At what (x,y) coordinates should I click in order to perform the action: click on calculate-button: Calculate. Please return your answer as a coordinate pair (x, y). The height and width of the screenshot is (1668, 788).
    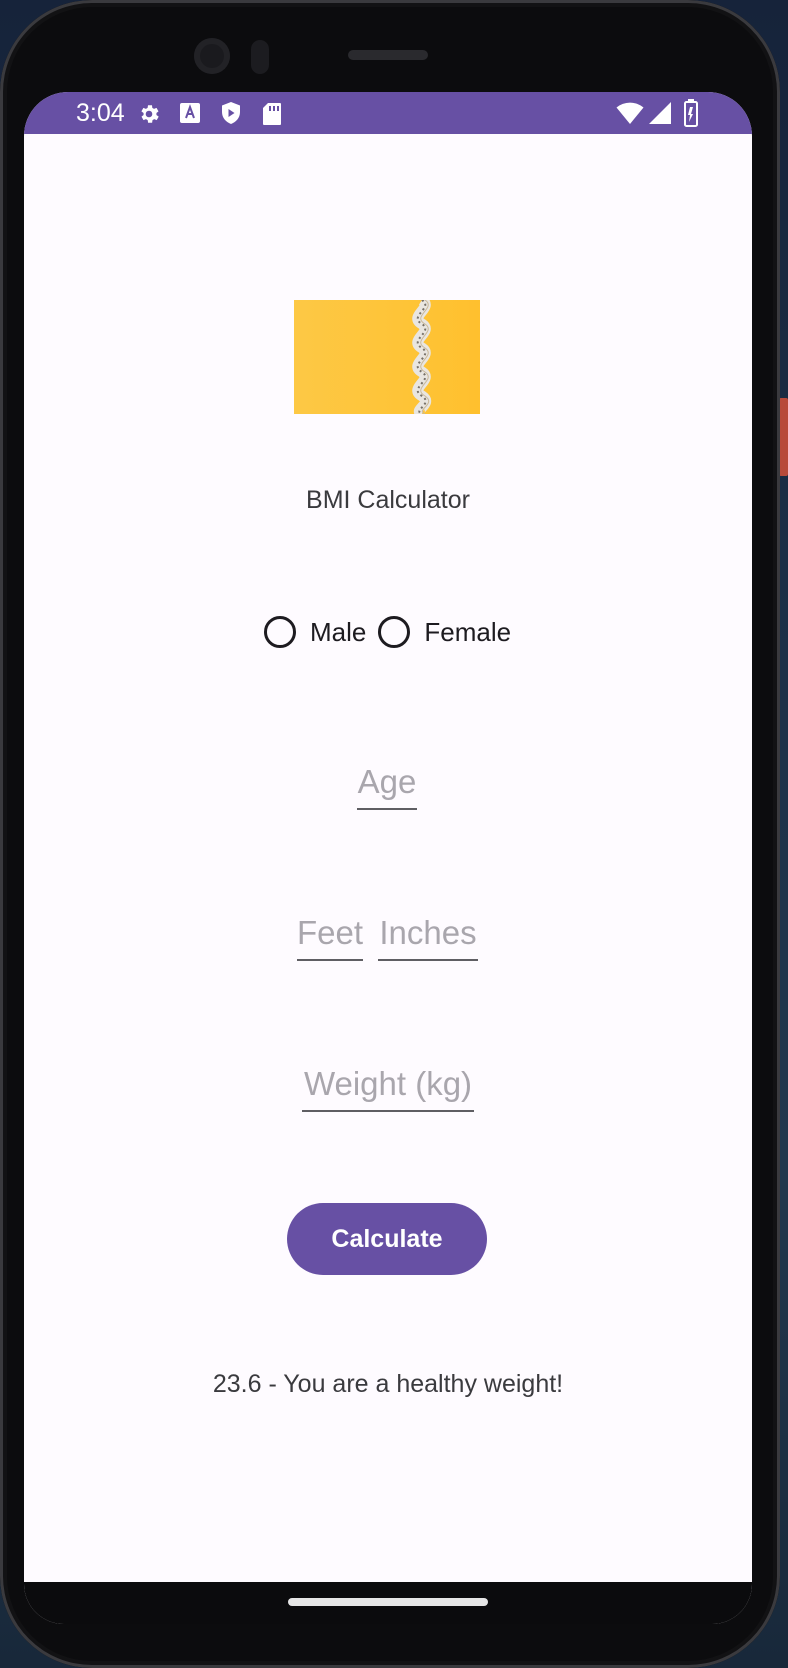
    Looking at the image, I should click on (387, 1239).